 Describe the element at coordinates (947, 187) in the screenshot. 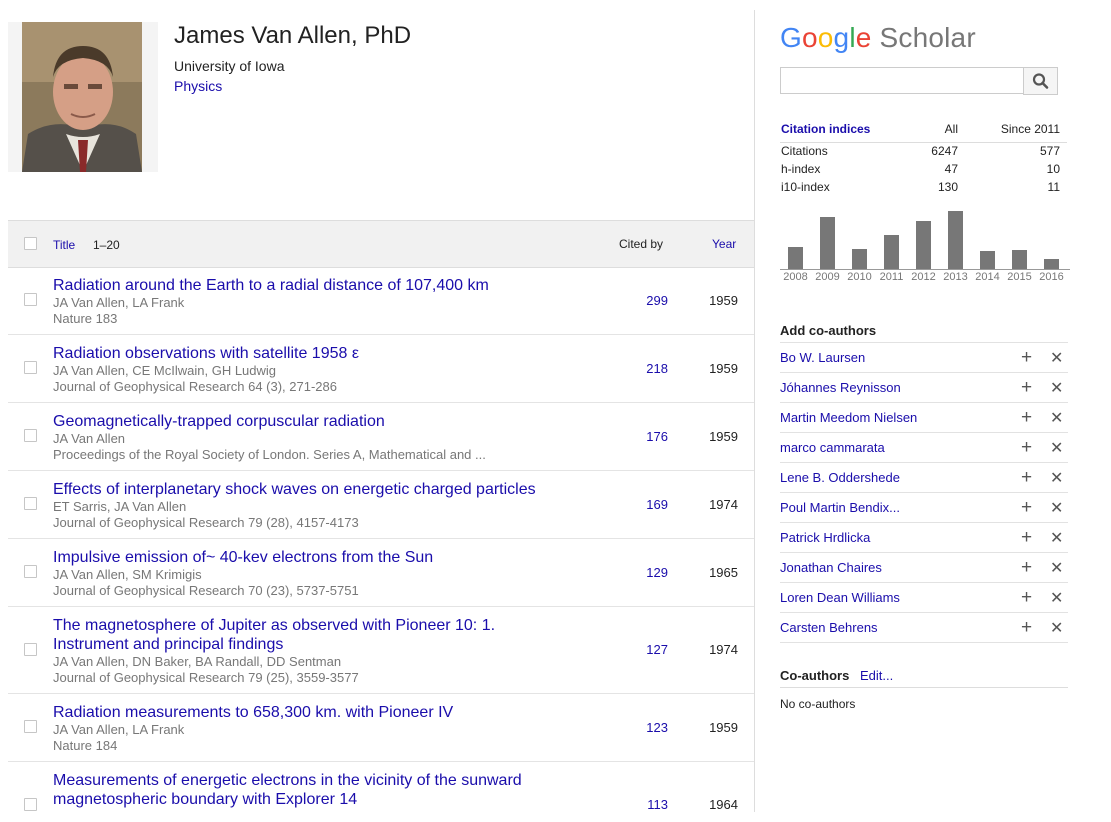

I see `citation-all: 130` at that location.